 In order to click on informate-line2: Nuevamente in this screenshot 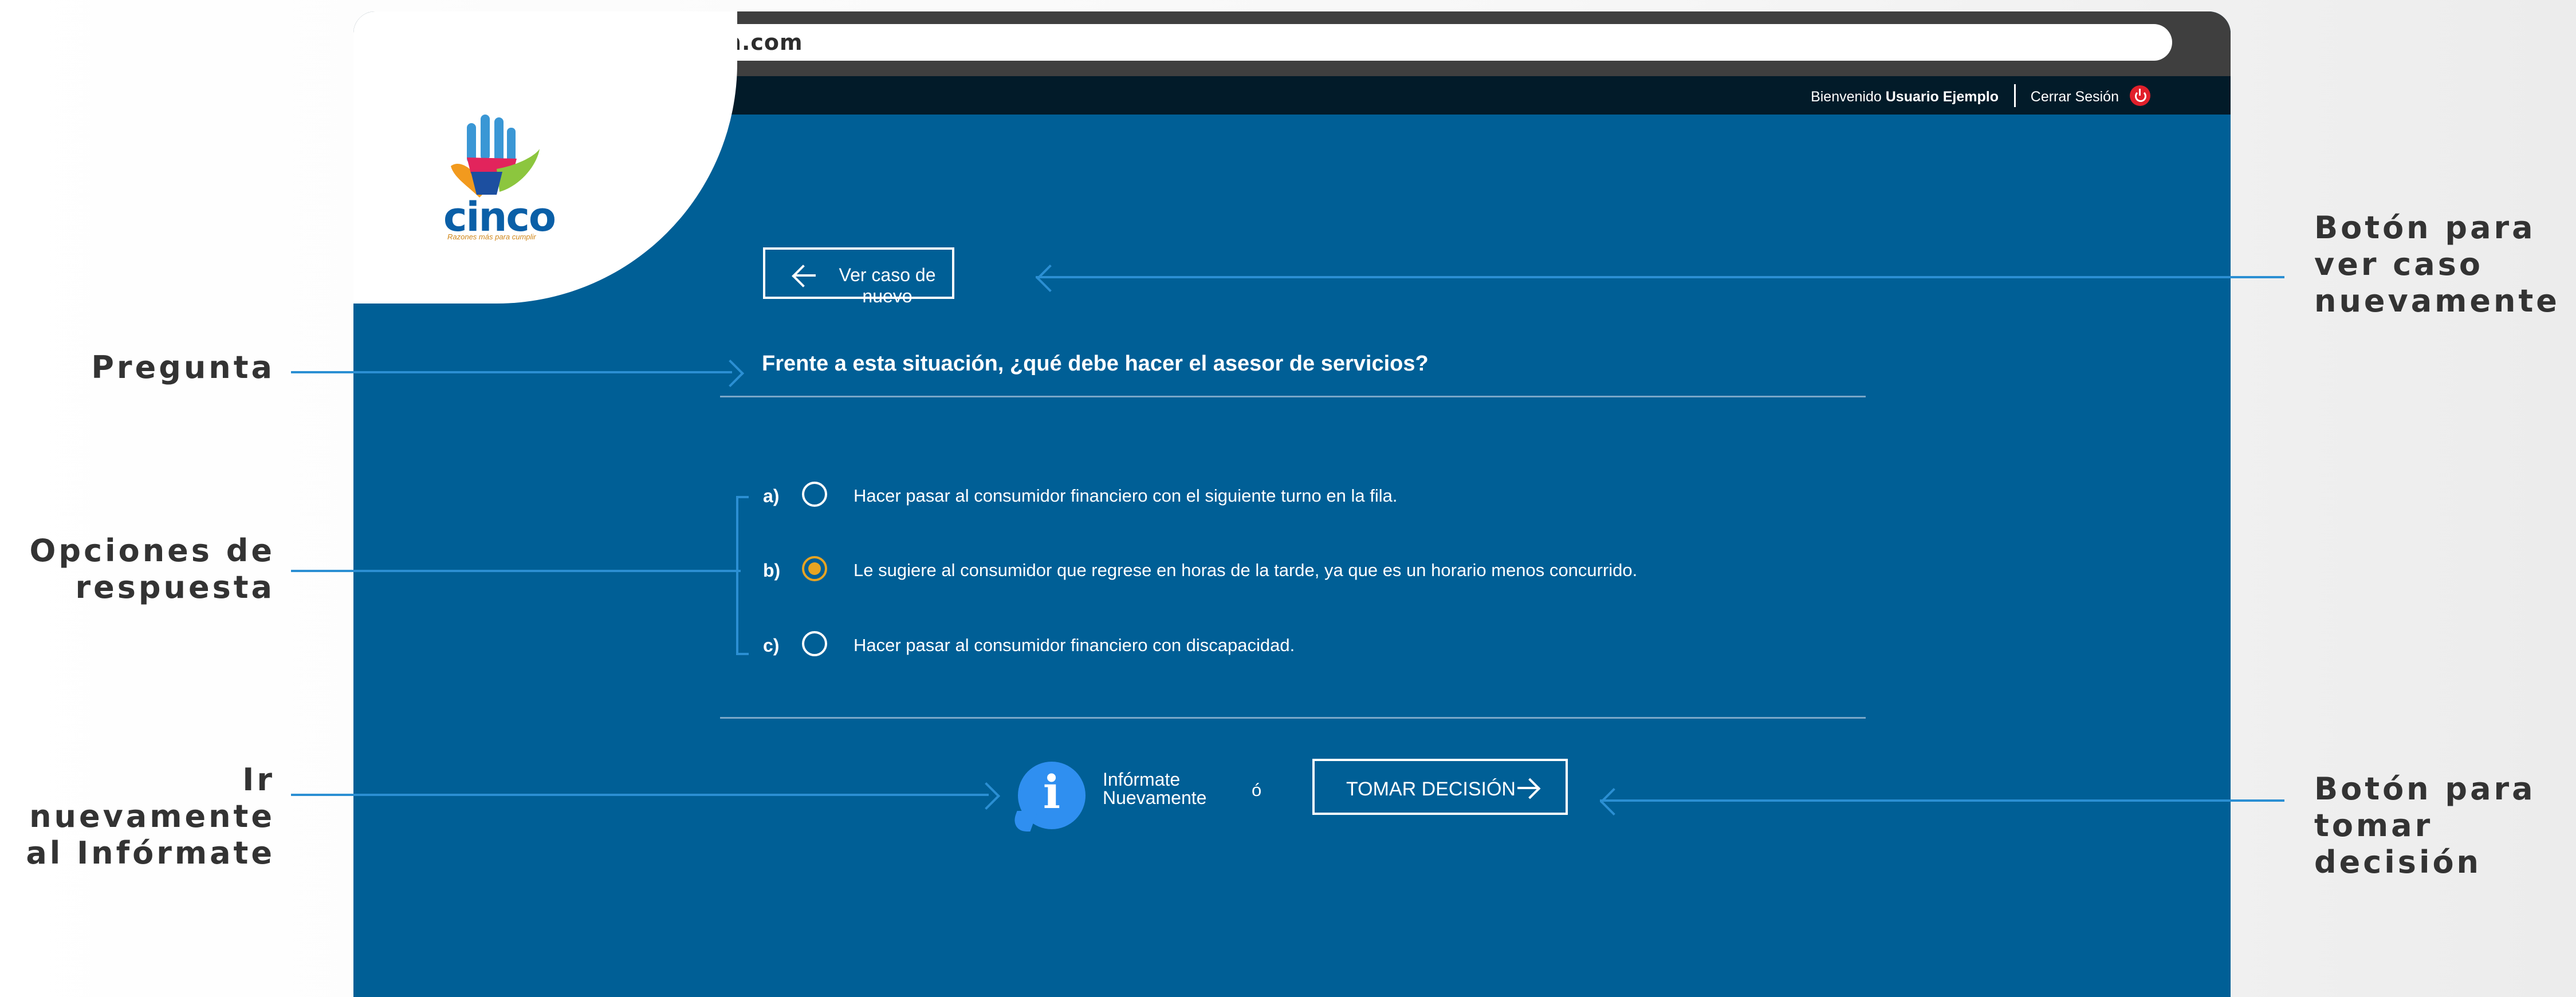, I will do `click(1155, 797)`.